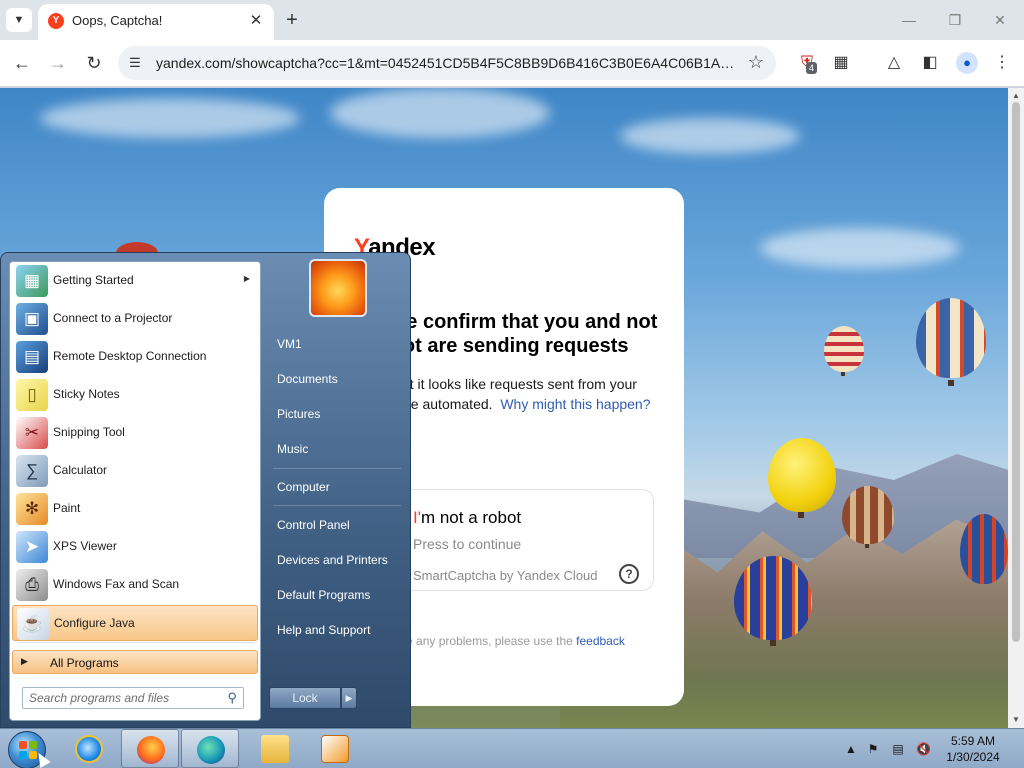  What do you see at coordinates (135, 395) in the screenshot?
I see `program-sticky-notes: ▯ Sticky Notes` at bounding box center [135, 395].